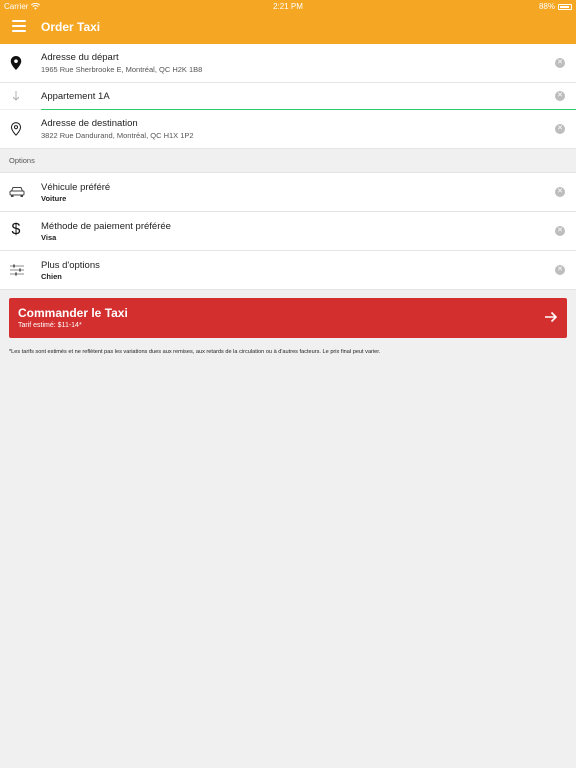 The image size is (576, 768). I want to click on arrow-right-icon, so click(551, 317).